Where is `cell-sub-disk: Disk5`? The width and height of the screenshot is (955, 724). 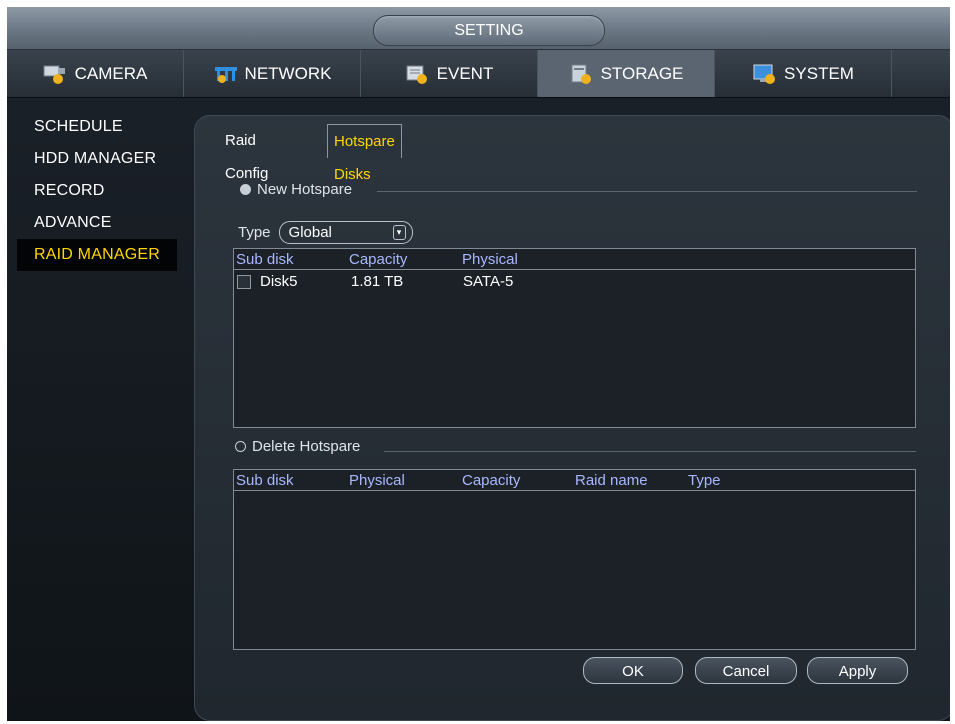 cell-sub-disk: Disk5 is located at coordinates (279, 281).